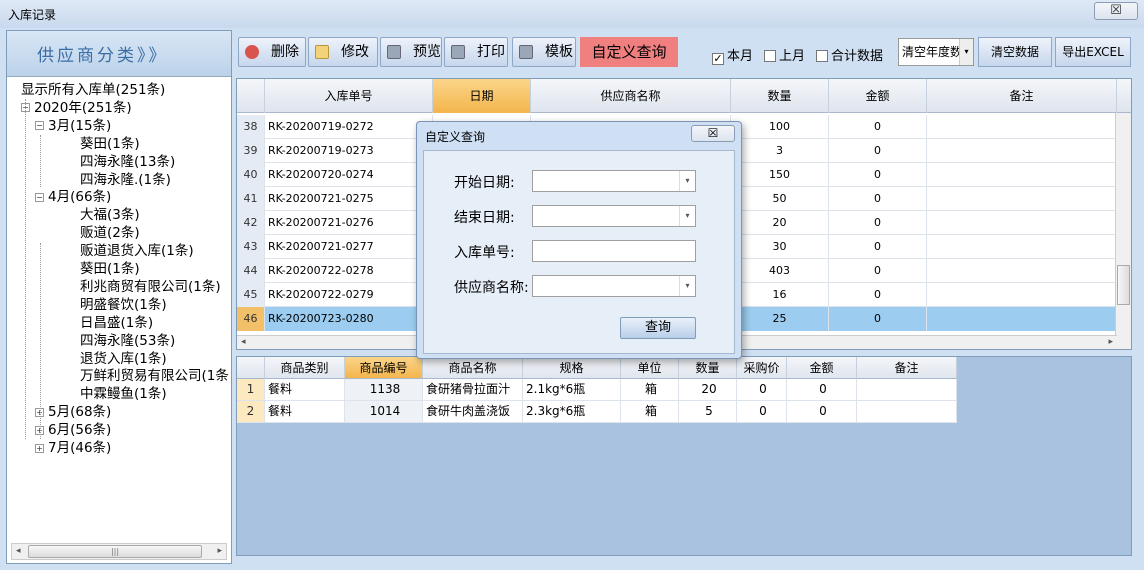 The width and height of the screenshot is (1144, 570). Describe the element at coordinates (130, 251) in the screenshot. I see `tree-item: 贩道退货入库(1条)` at that location.